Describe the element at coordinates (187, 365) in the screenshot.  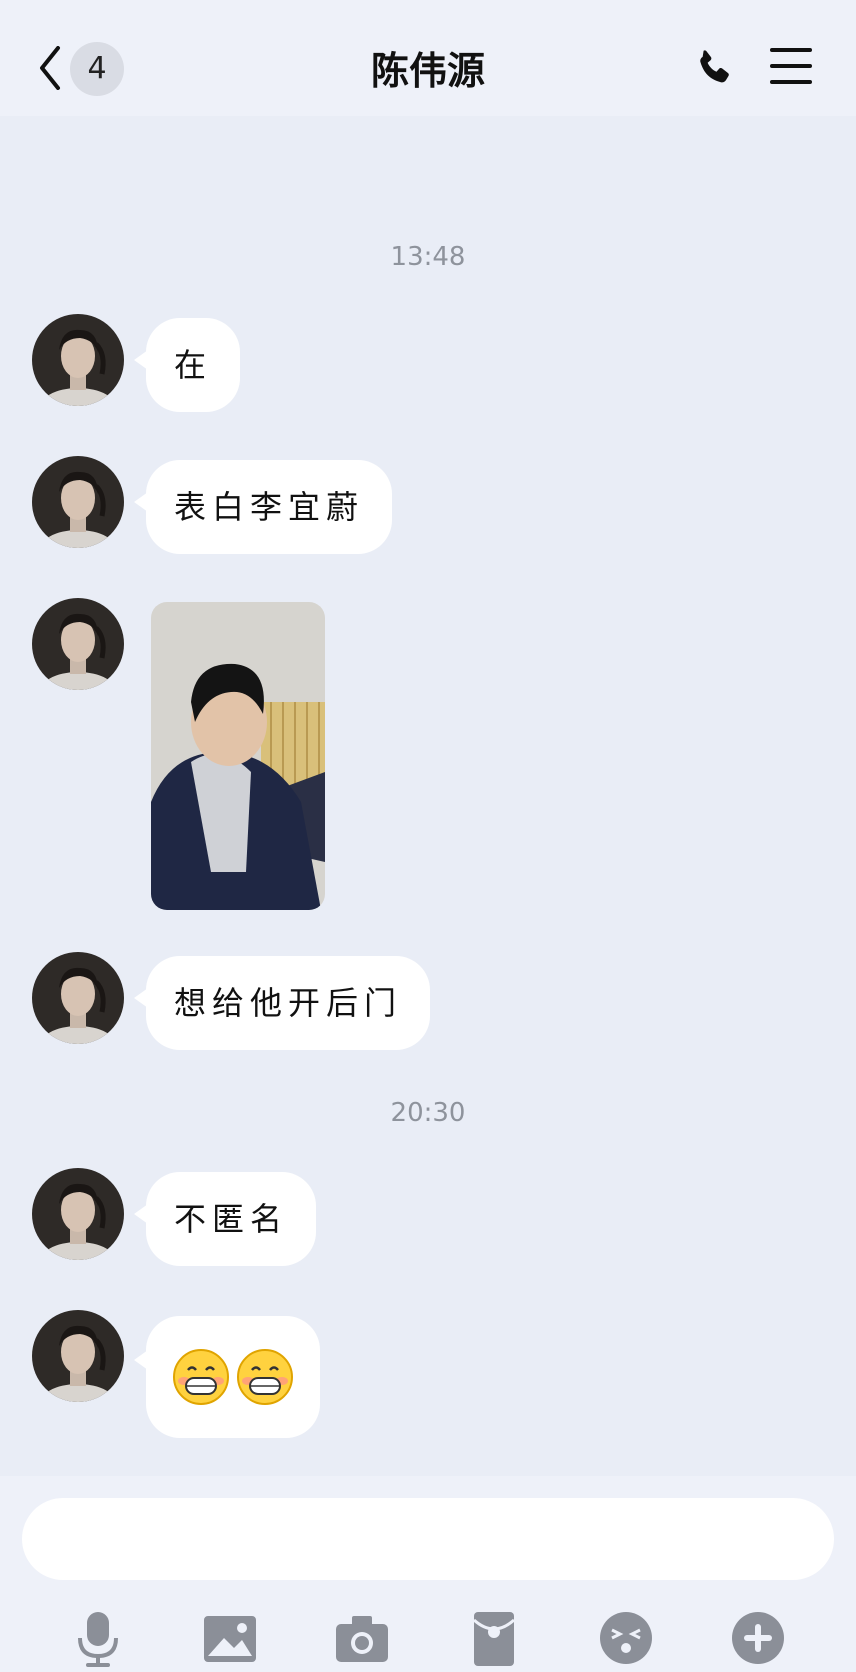
I see `message-bubble: 在` at that location.